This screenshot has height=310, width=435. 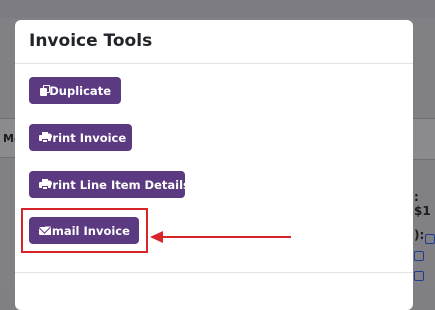 I want to click on copy-icon, so click(x=44, y=90).